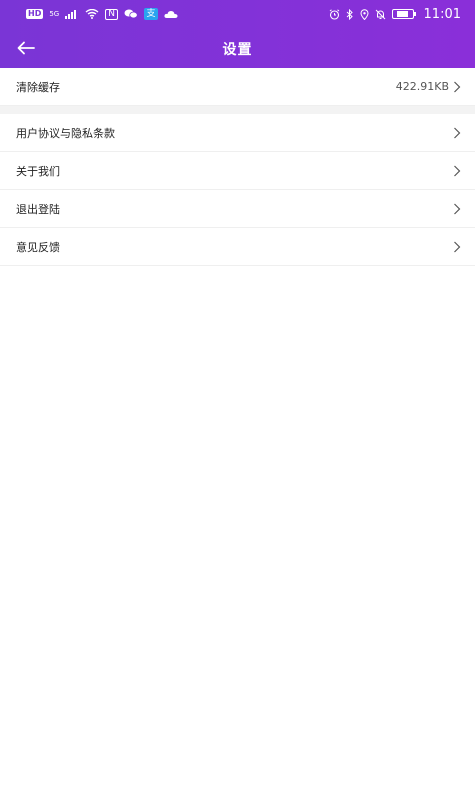 The height and width of the screenshot is (792, 475). Describe the element at coordinates (334, 14) in the screenshot. I see `alarm-icon` at that location.